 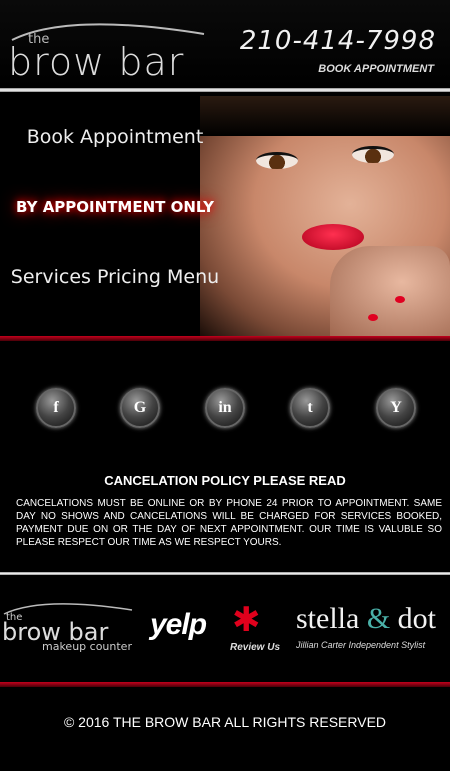 I want to click on hero-bottom-divider, so click(x=225, y=338).